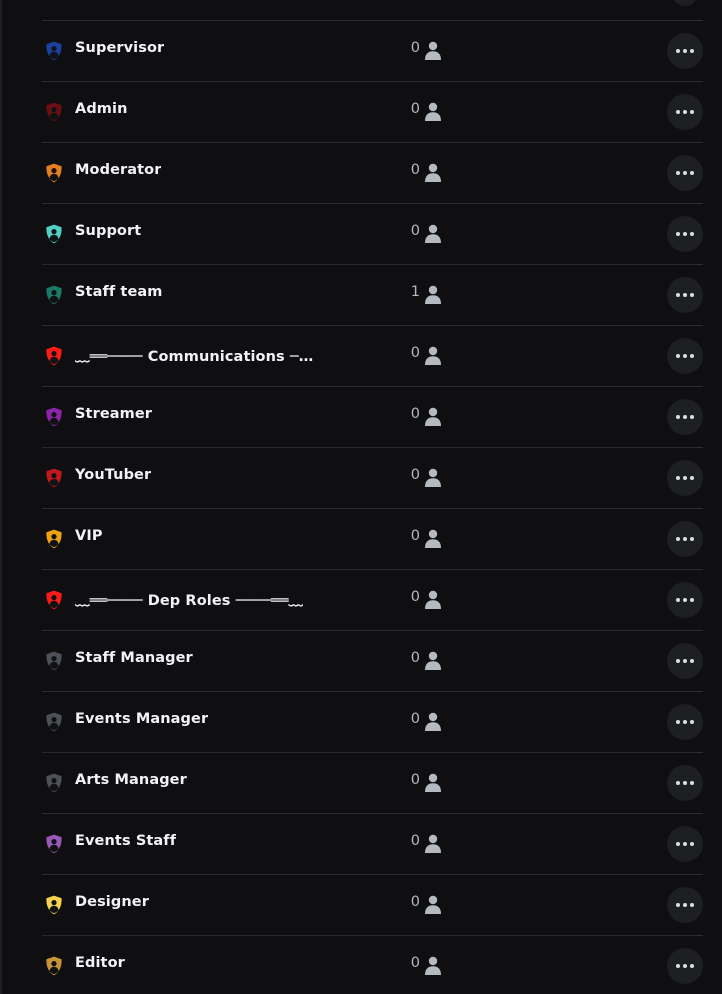 The image size is (722, 994). I want to click on role-name: Staff team, so click(119, 292).